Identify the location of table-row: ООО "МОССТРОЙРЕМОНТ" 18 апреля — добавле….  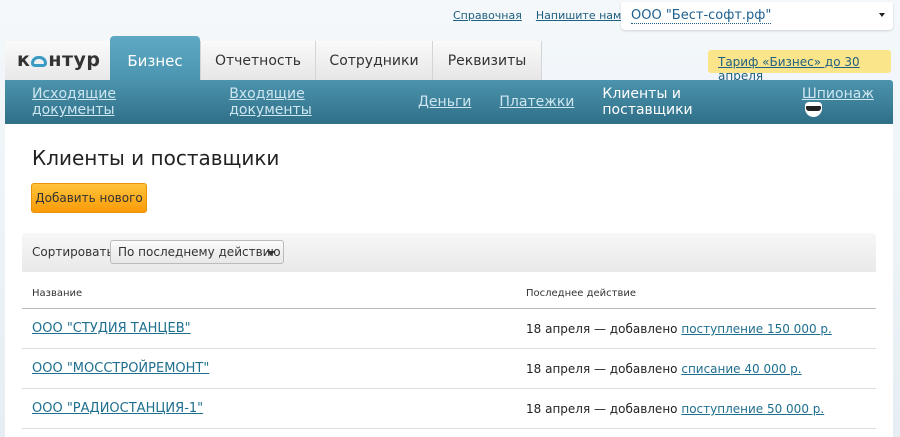
(449, 369).